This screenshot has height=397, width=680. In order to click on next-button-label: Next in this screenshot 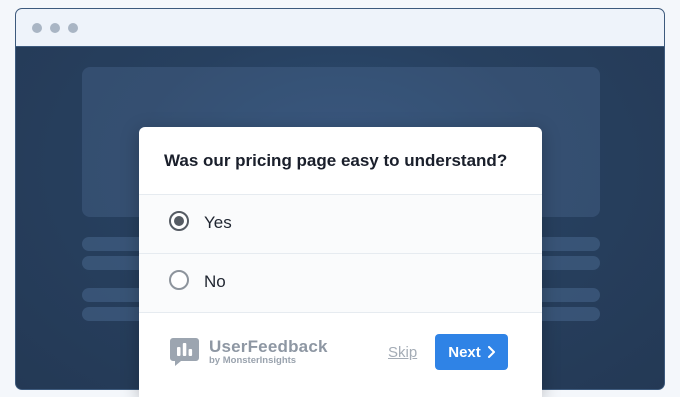, I will do `click(464, 352)`.